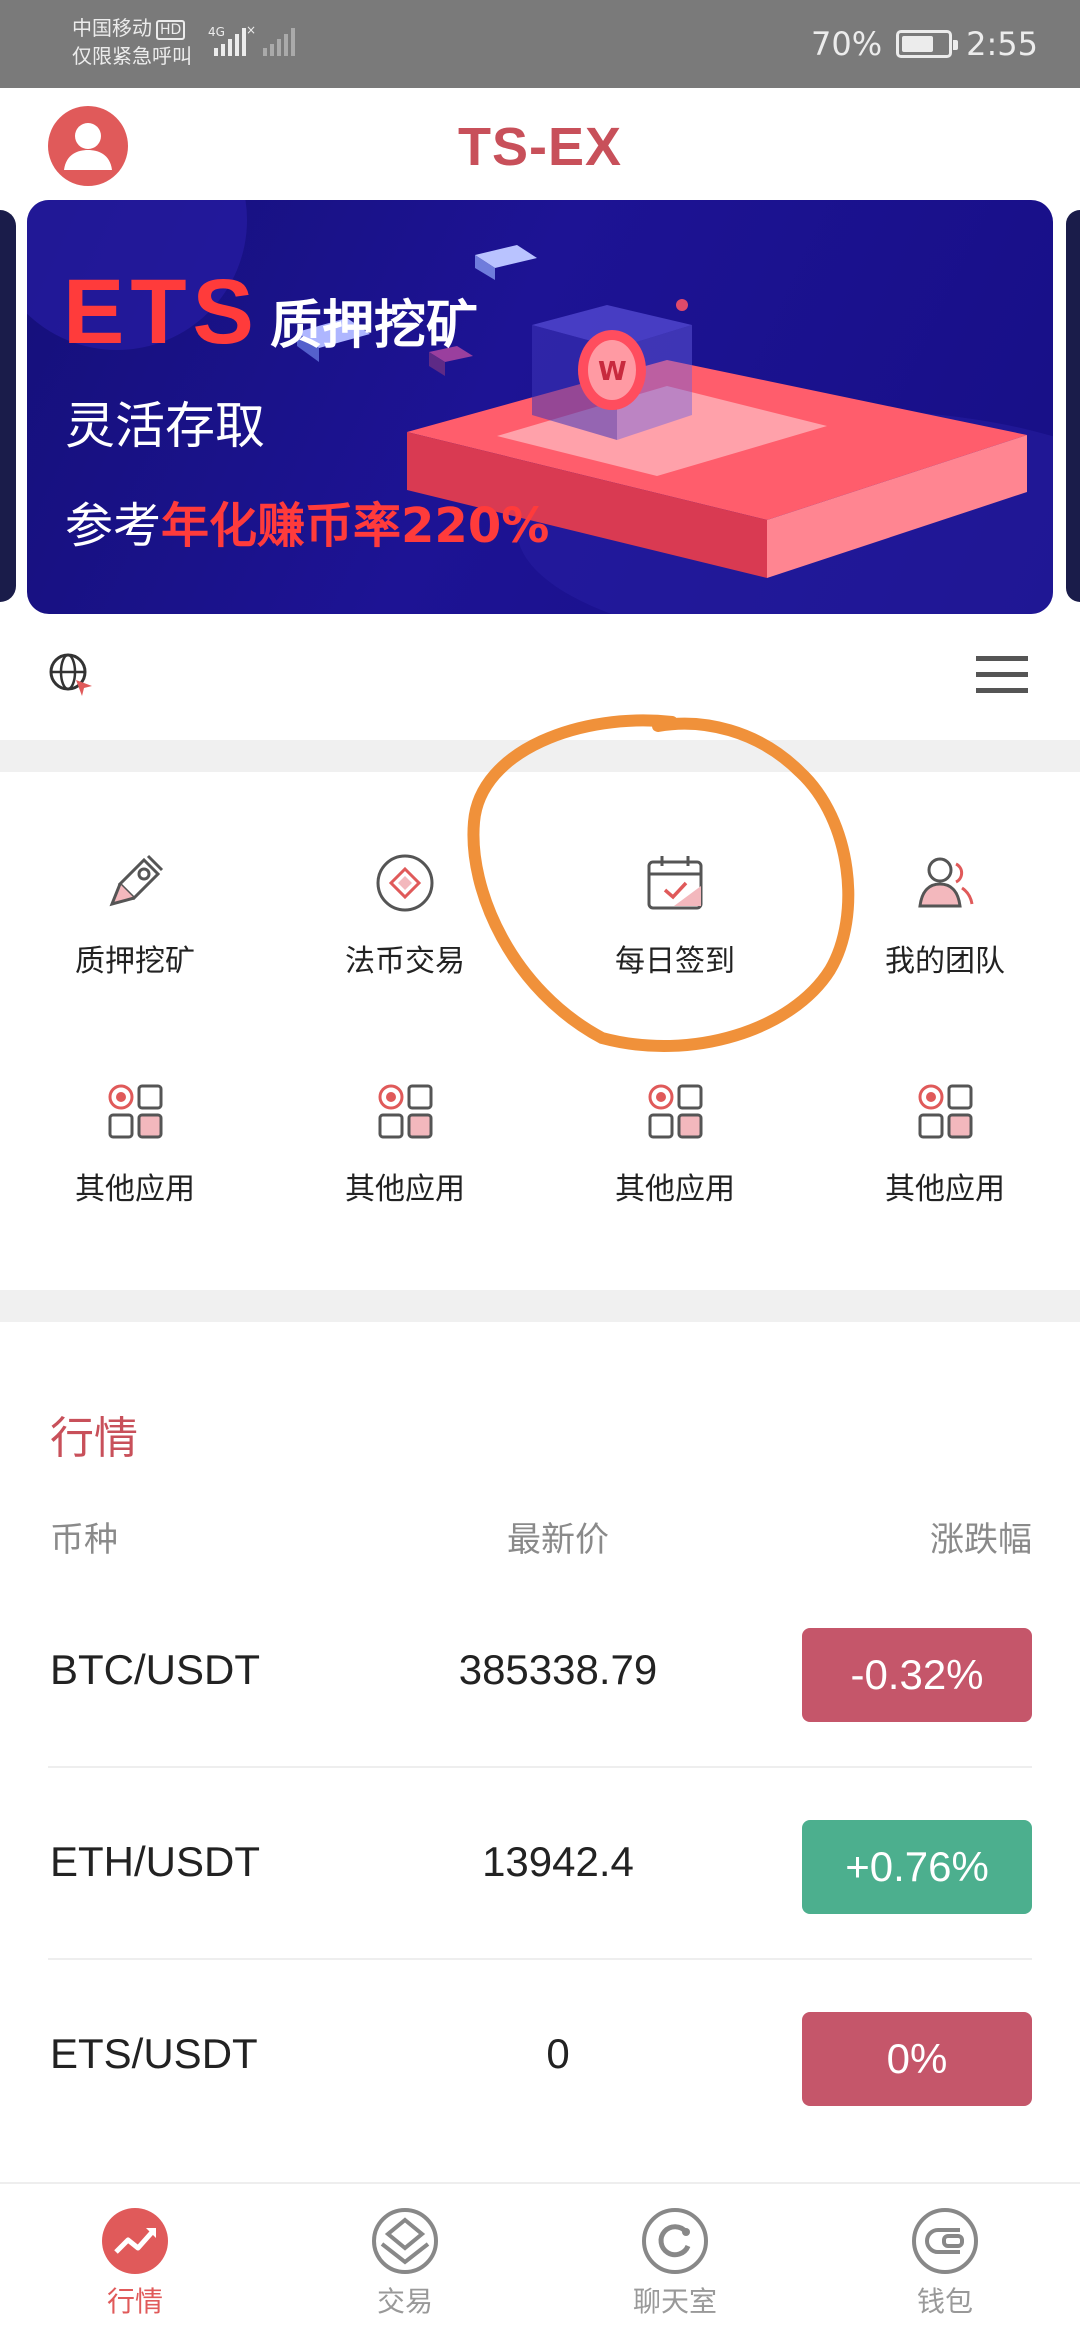 This screenshot has width=1080, height=2340. I want to click on grid-item-label: 质押挖矿, so click(135, 961).